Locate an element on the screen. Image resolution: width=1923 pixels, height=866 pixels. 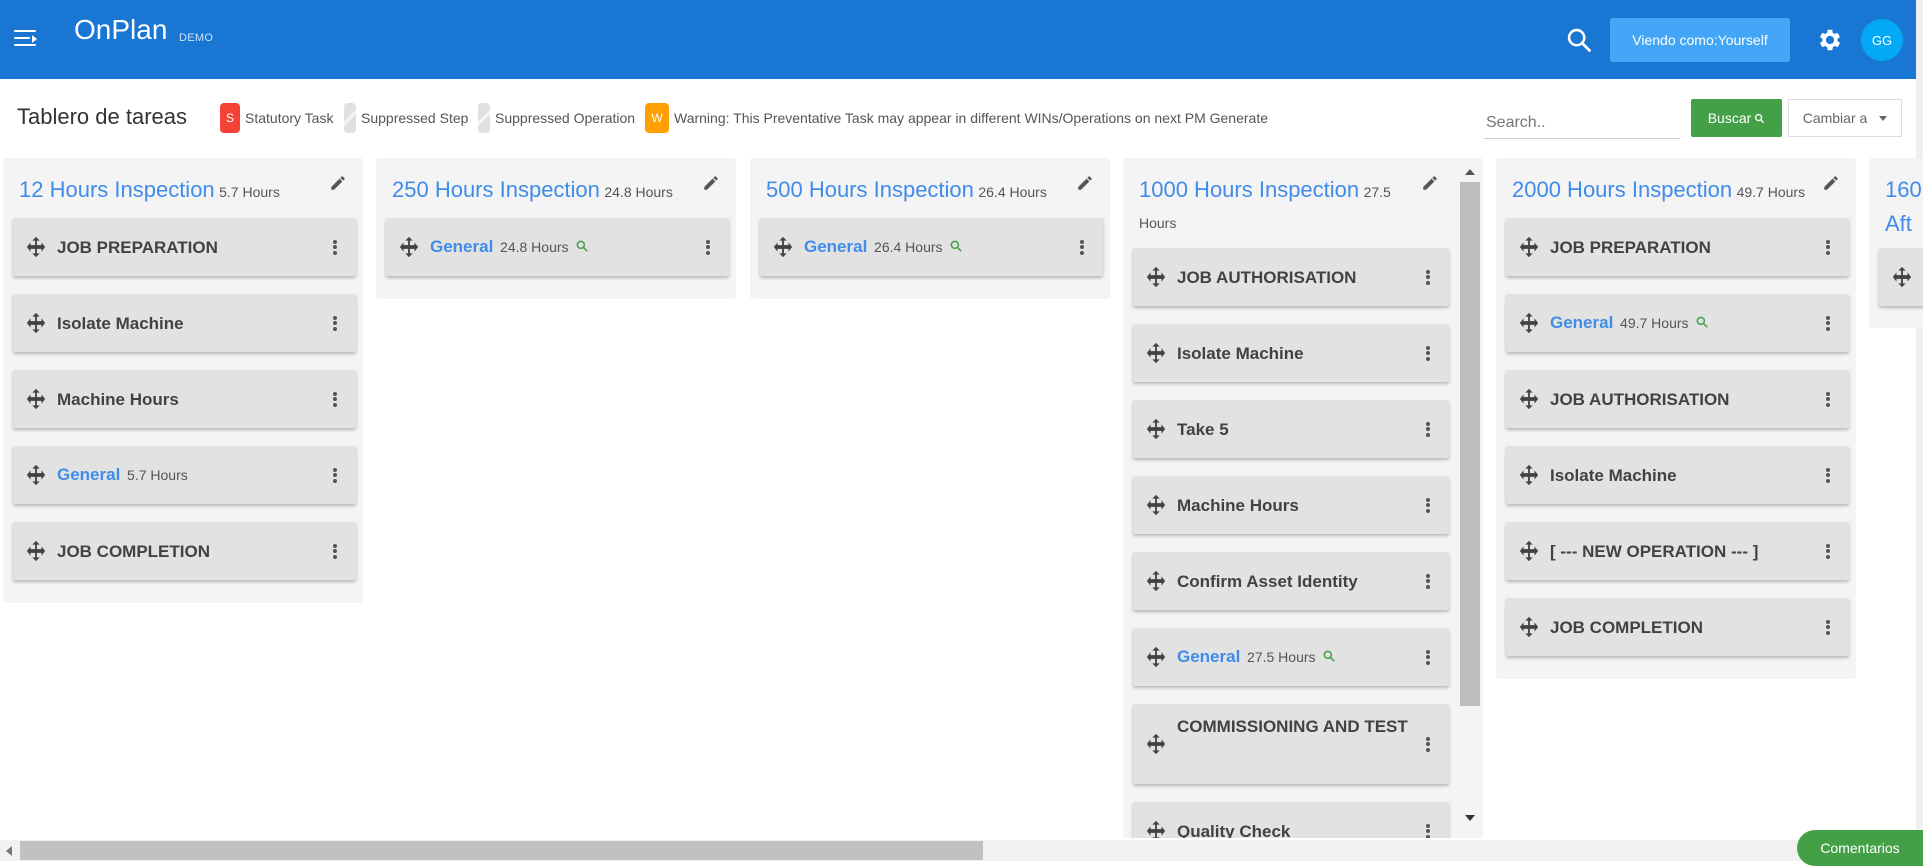
task-card: General 5.7 Hours is located at coordinates (184, 475).